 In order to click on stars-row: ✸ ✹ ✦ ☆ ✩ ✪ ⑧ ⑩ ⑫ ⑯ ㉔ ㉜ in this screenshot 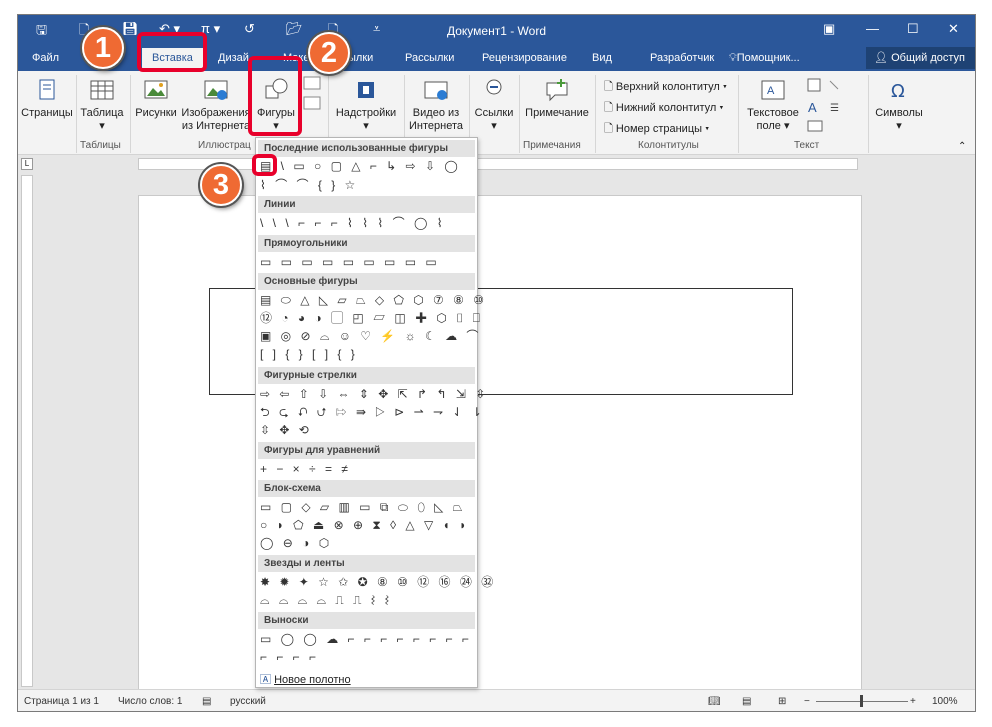, I will do `click(378, 582)`.